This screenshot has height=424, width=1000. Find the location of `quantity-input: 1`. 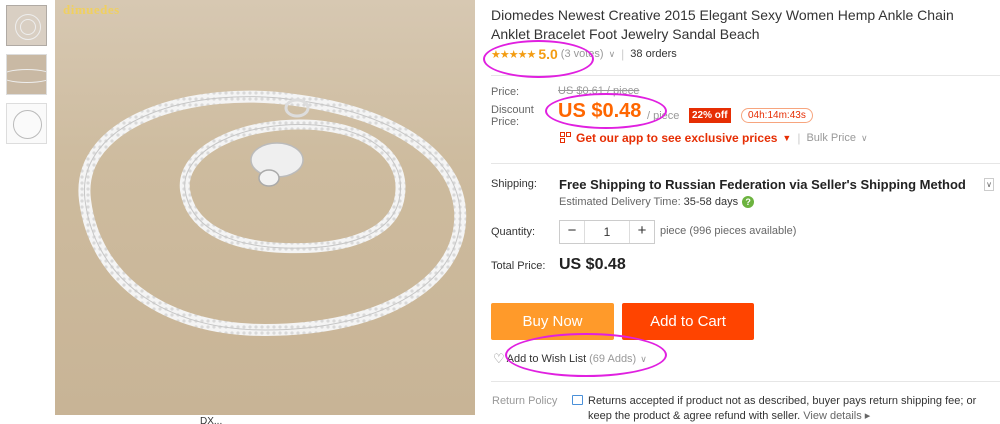

quantity-input: 1 is located at coordinates (607, 232).